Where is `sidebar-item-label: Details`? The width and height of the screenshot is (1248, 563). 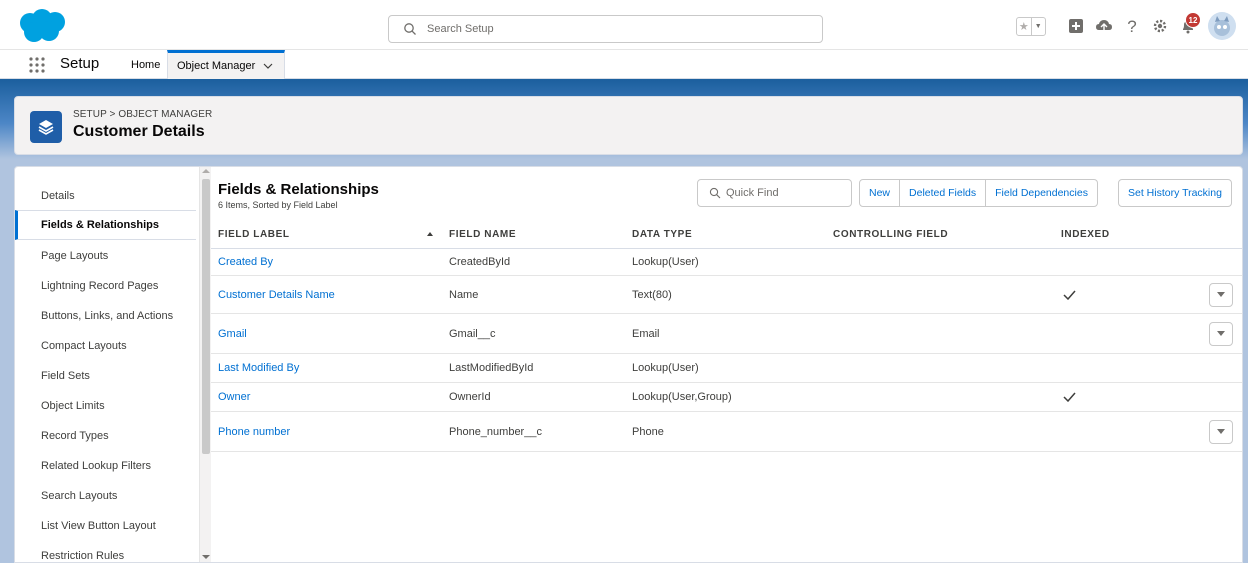
sidebar-item-label: Details is located at coordinates (58, 196).